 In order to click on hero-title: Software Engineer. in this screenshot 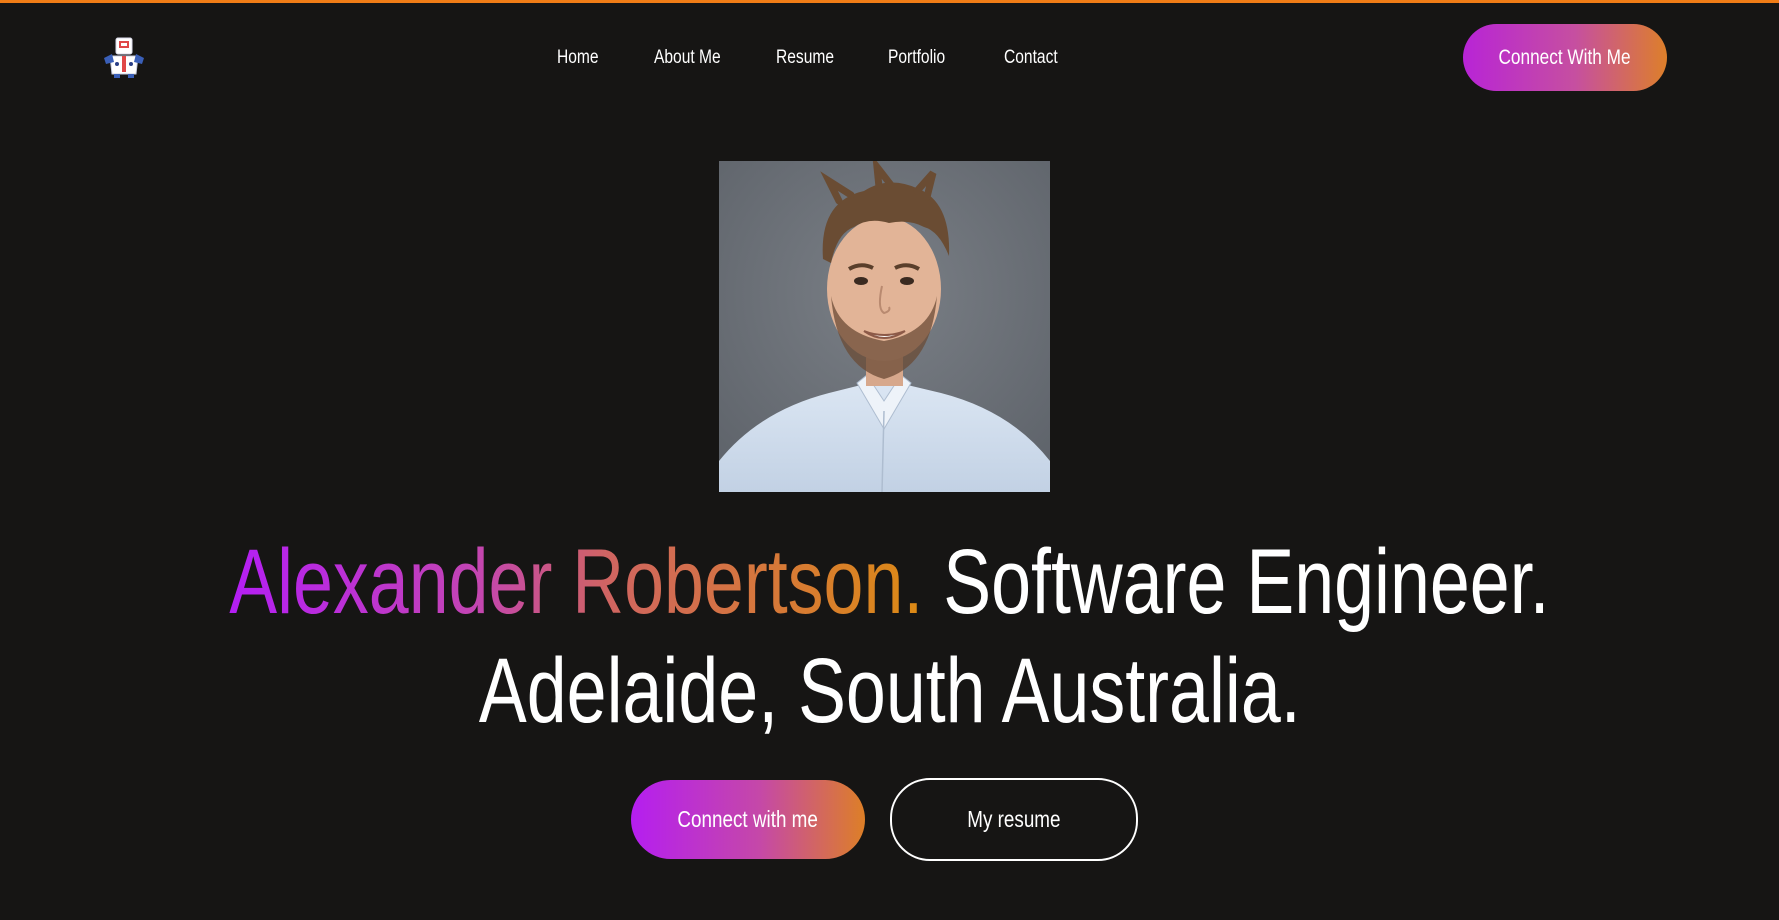, I will do `click(1236, 582)`.